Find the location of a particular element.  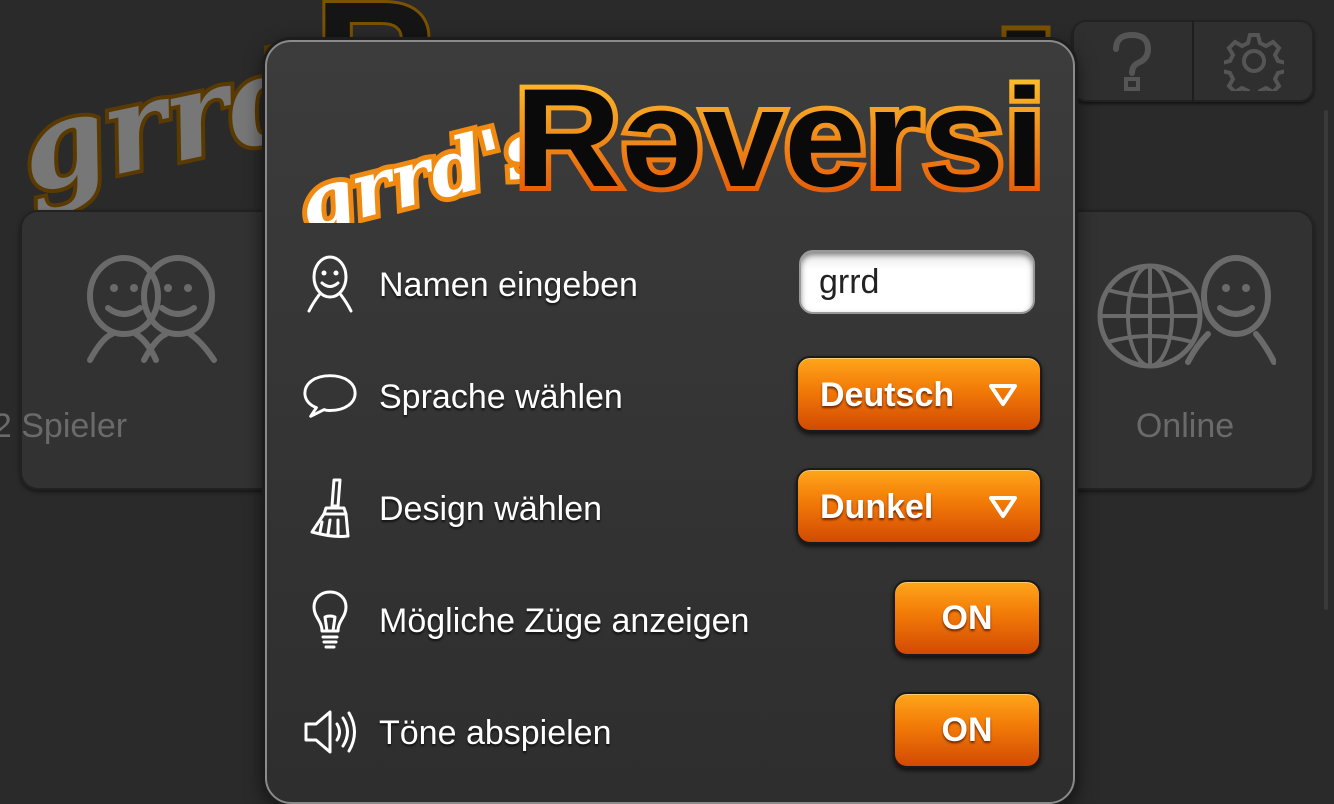

setting-row-possible-moves: Mögliche Züge anzeigen ON is located at coordinates (670, 620).